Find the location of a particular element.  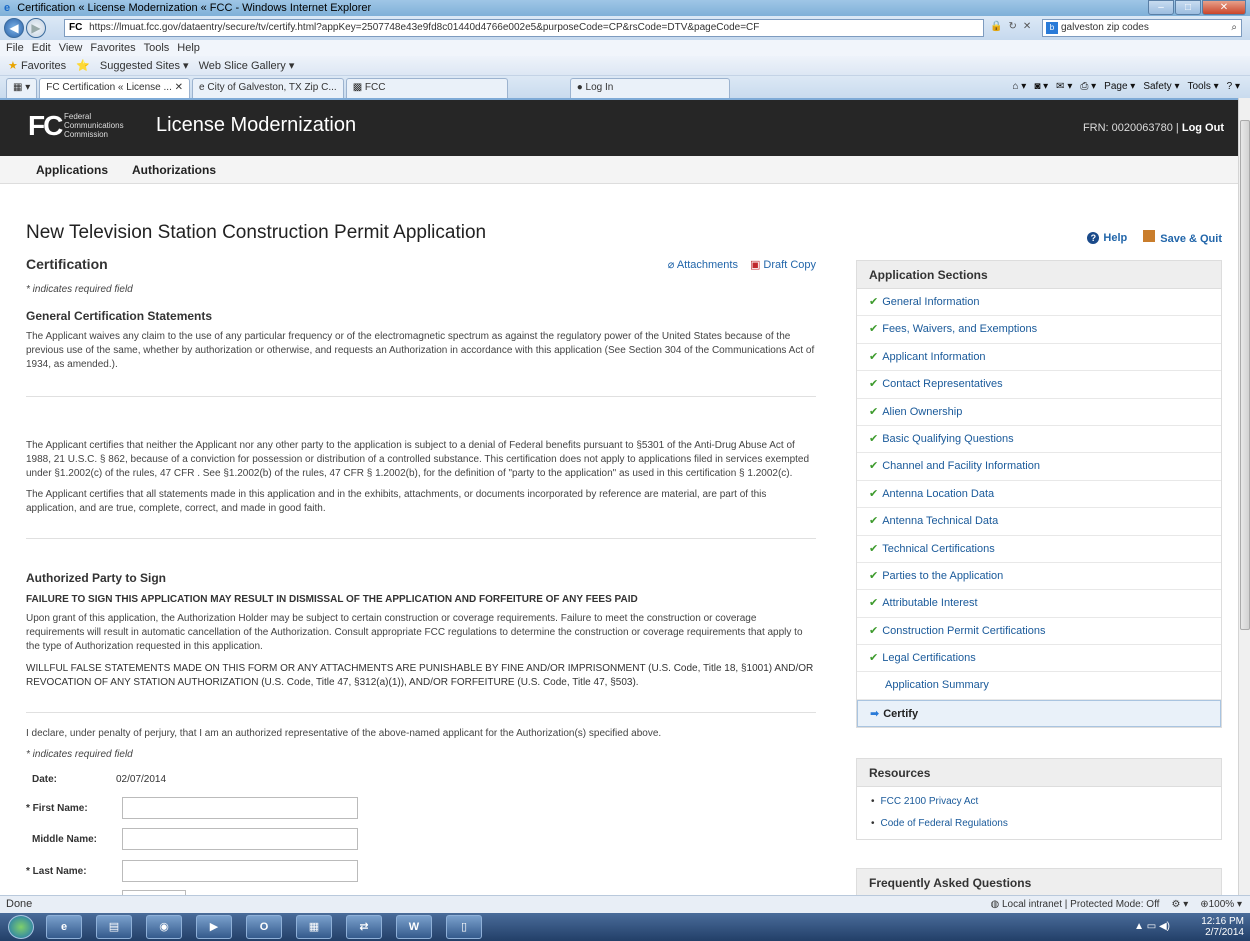

close-button: ✕ is located at coordinates (1224, 7).